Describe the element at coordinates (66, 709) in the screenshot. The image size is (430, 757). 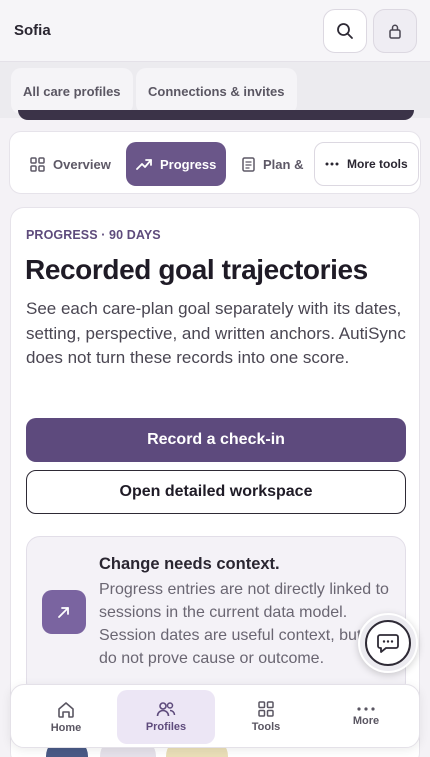
I see `home-icon` at that location.